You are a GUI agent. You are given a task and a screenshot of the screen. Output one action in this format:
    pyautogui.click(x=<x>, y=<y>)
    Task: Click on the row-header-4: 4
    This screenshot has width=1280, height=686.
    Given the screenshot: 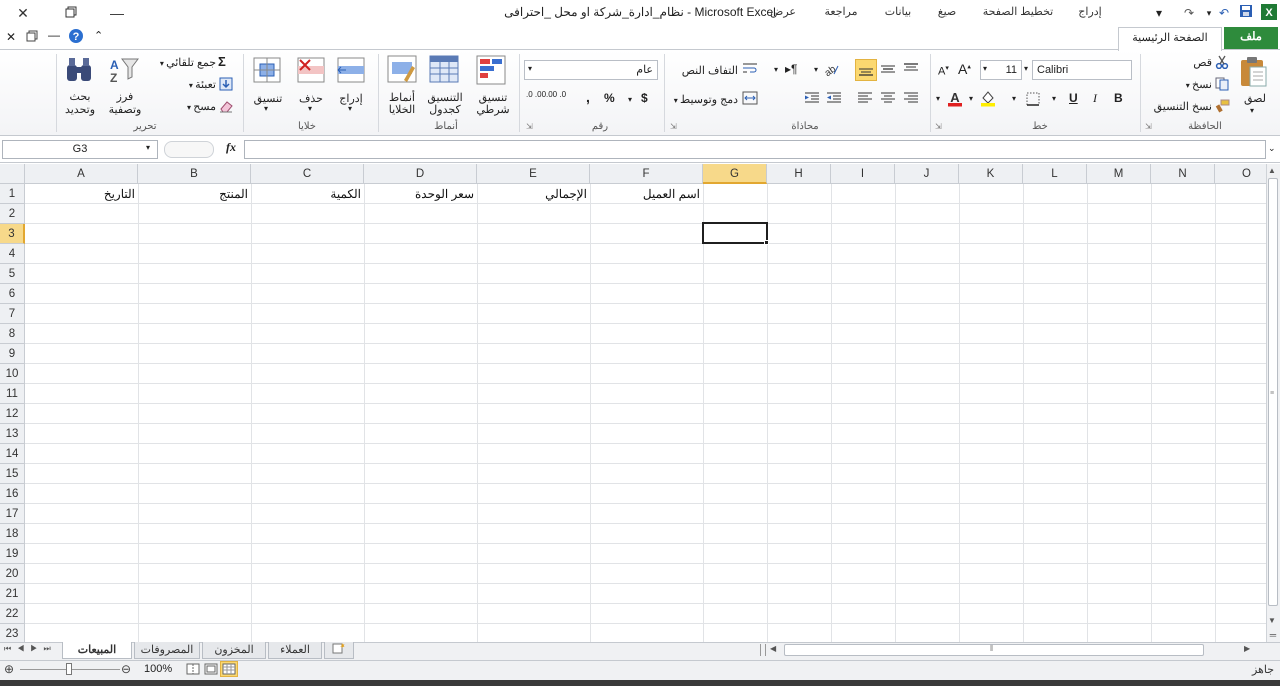 What is the action you would take?
    pyautogui.click(x=12, y=254)
    